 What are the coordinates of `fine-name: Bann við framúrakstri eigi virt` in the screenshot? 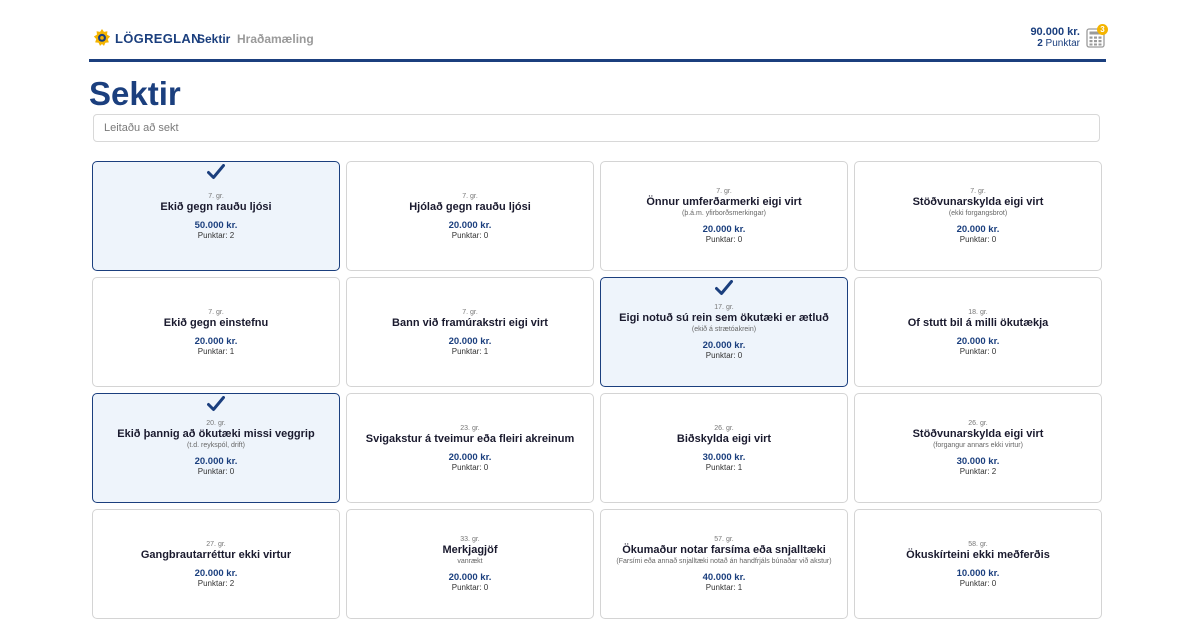 It's located at (470, 322).